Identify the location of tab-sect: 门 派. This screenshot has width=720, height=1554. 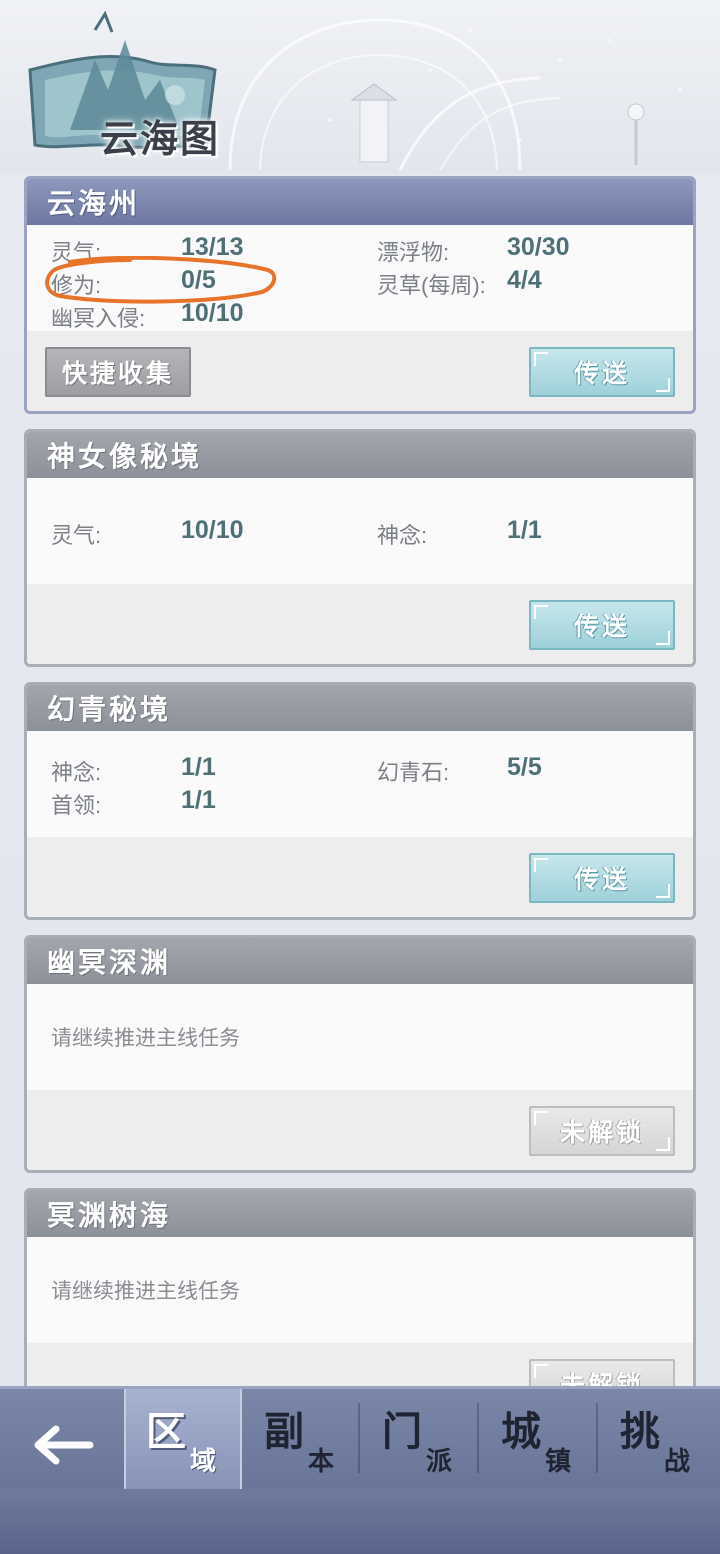
(421, 1439).